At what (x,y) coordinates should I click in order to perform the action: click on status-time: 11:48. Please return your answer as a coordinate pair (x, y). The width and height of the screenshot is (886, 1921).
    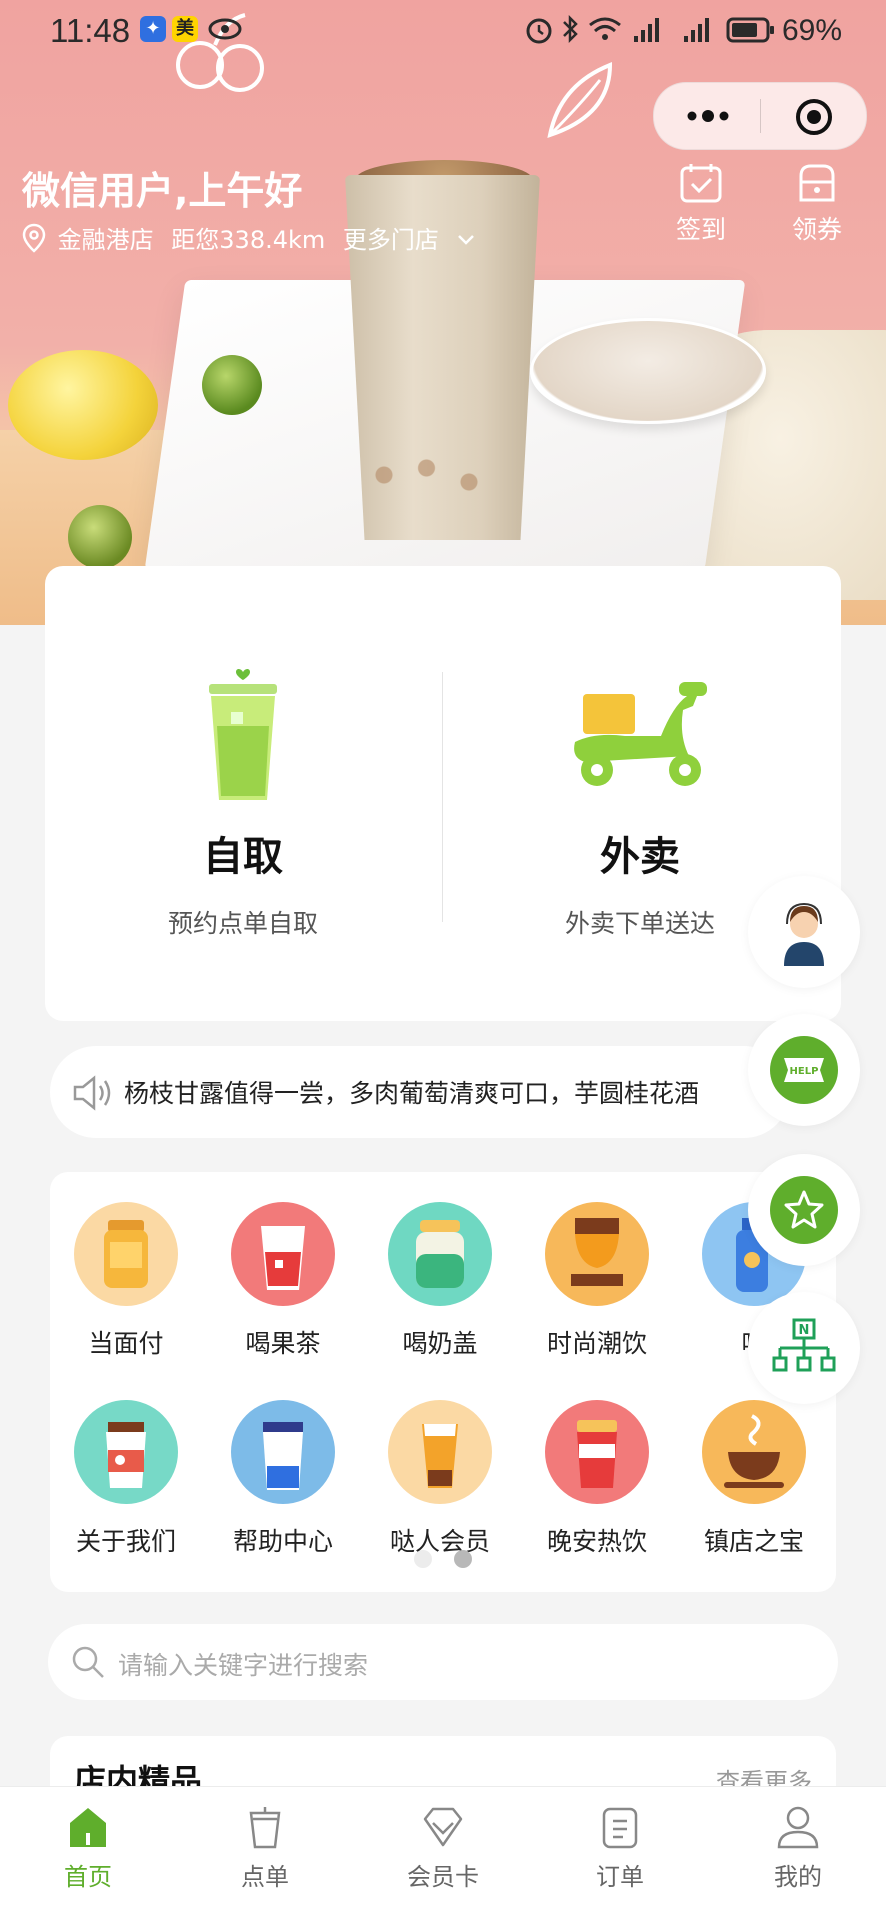
    Looking at the image, I should click on (90, 30).